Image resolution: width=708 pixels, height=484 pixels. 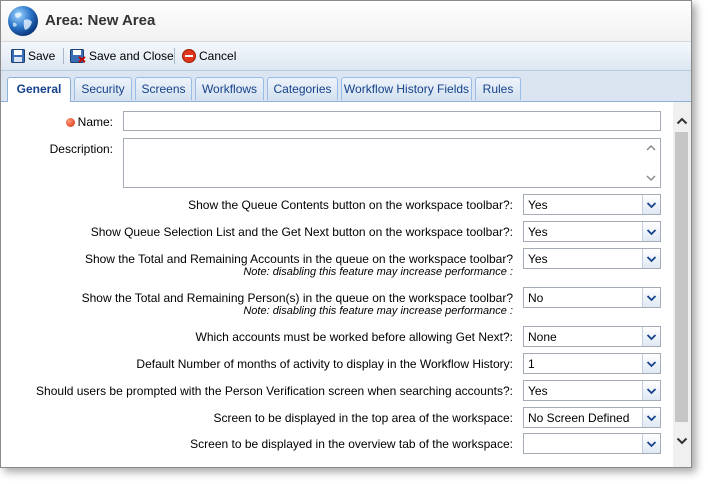 What do you see at coordinates (229, 88) in the screenshot?
I see `tab-workflows: Workflows` at bounding box center [229, 88].